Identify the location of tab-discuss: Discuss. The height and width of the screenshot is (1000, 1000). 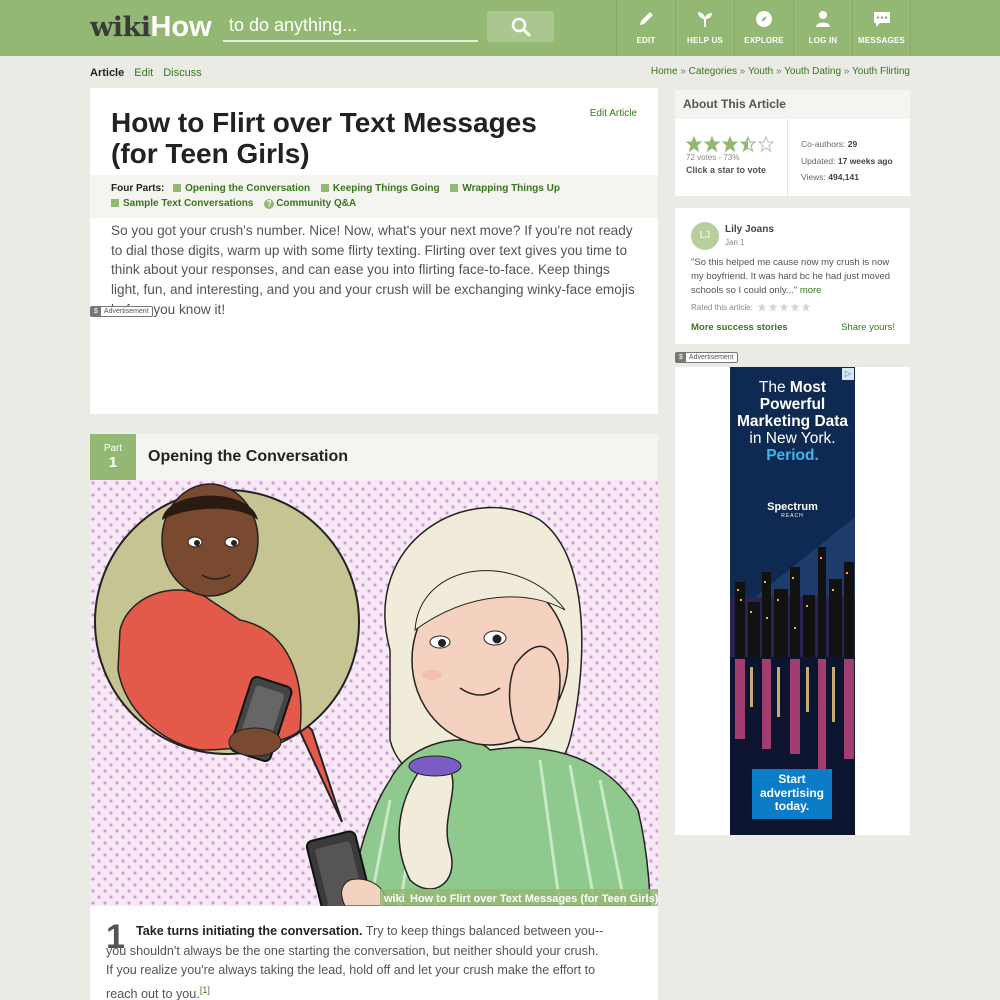
(182, 73).